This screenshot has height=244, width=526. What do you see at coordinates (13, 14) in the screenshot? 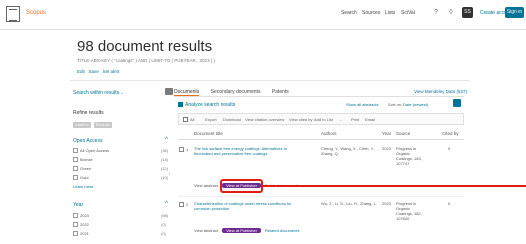
I see `elsevier-logo-icon` at bounding box center [13, 14].